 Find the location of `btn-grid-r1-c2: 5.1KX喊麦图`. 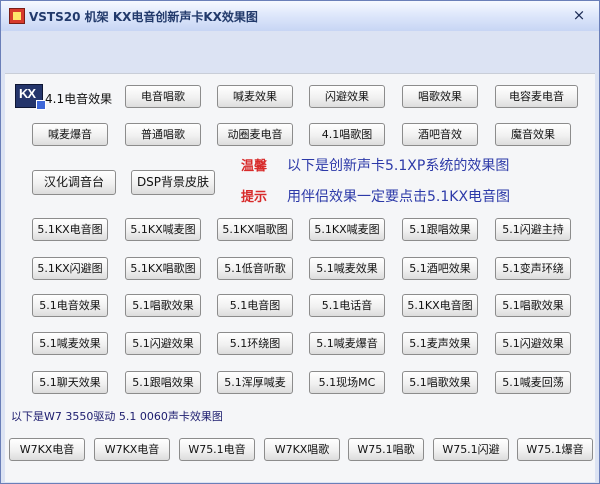

btn-grid-r1-c2: 5.1KX喊麦图 is located at coordinates (163, 229).